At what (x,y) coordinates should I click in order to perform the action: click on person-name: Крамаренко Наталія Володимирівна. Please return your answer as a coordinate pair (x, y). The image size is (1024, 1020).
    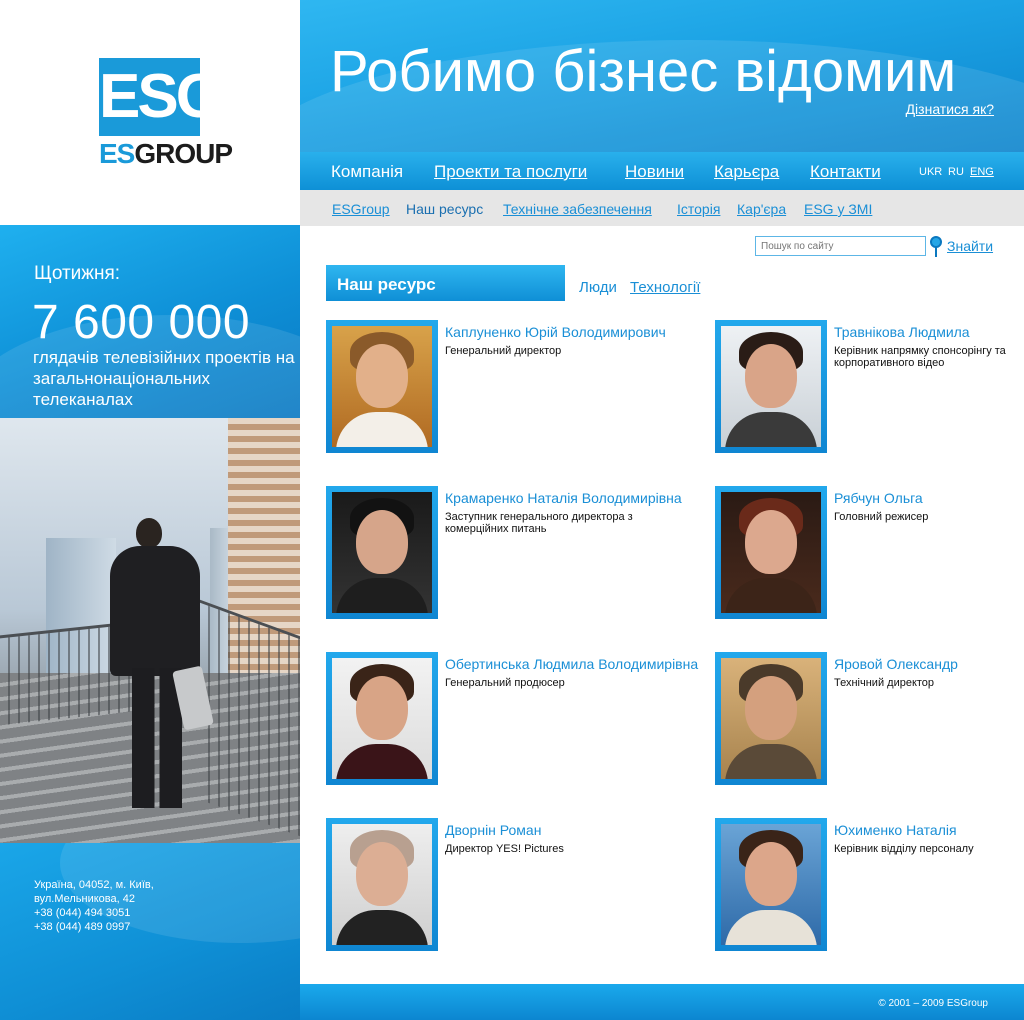
    Looking at the image, I should click on (563, 498).